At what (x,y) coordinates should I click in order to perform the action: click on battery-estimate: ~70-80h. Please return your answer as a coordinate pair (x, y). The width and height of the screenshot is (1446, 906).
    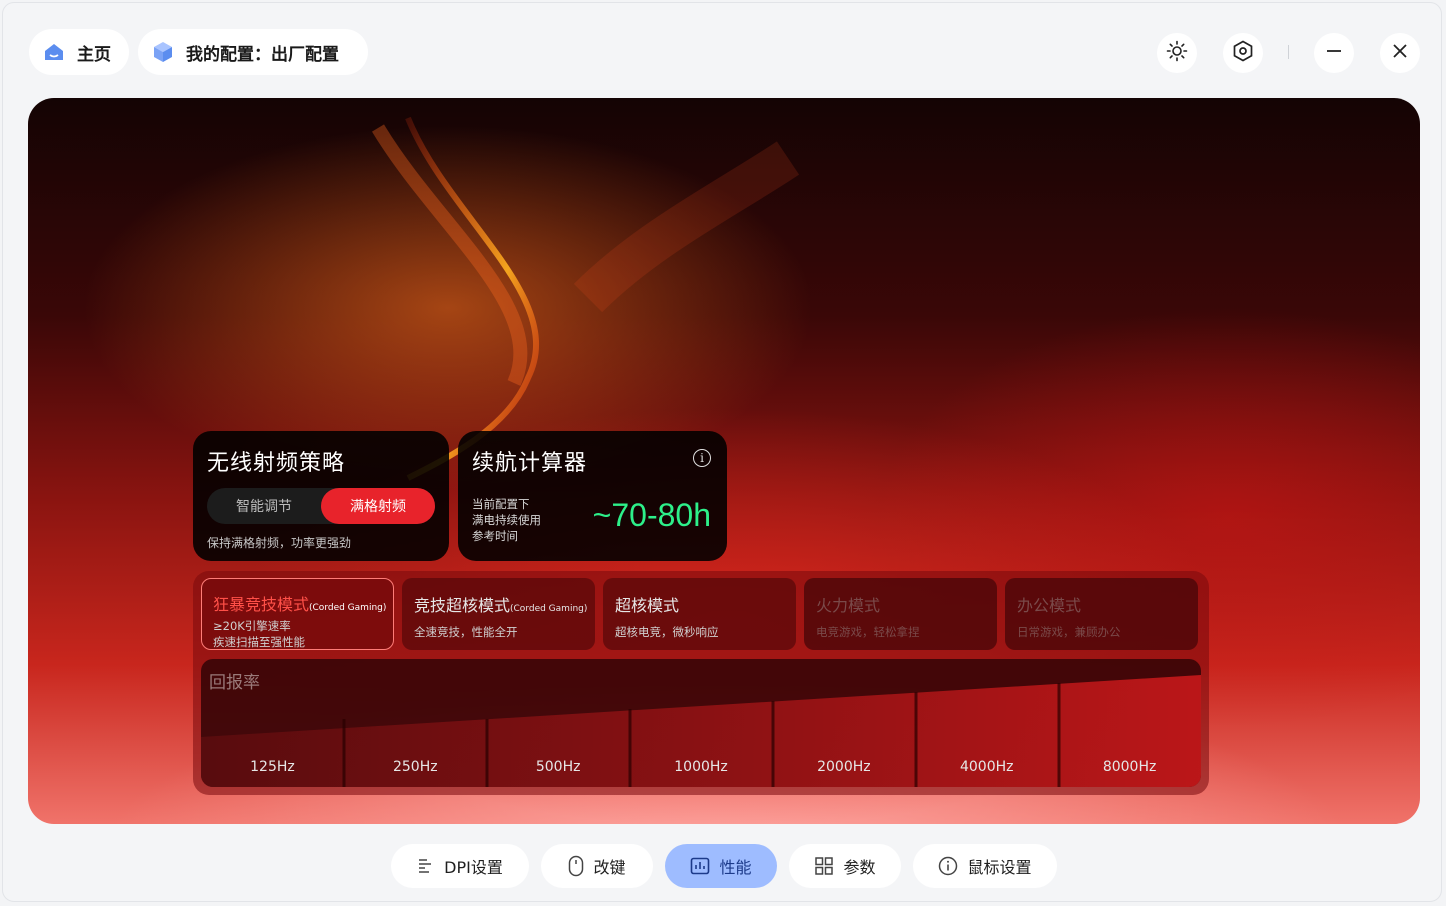
    Looking at the image, I should click on (651, 515).